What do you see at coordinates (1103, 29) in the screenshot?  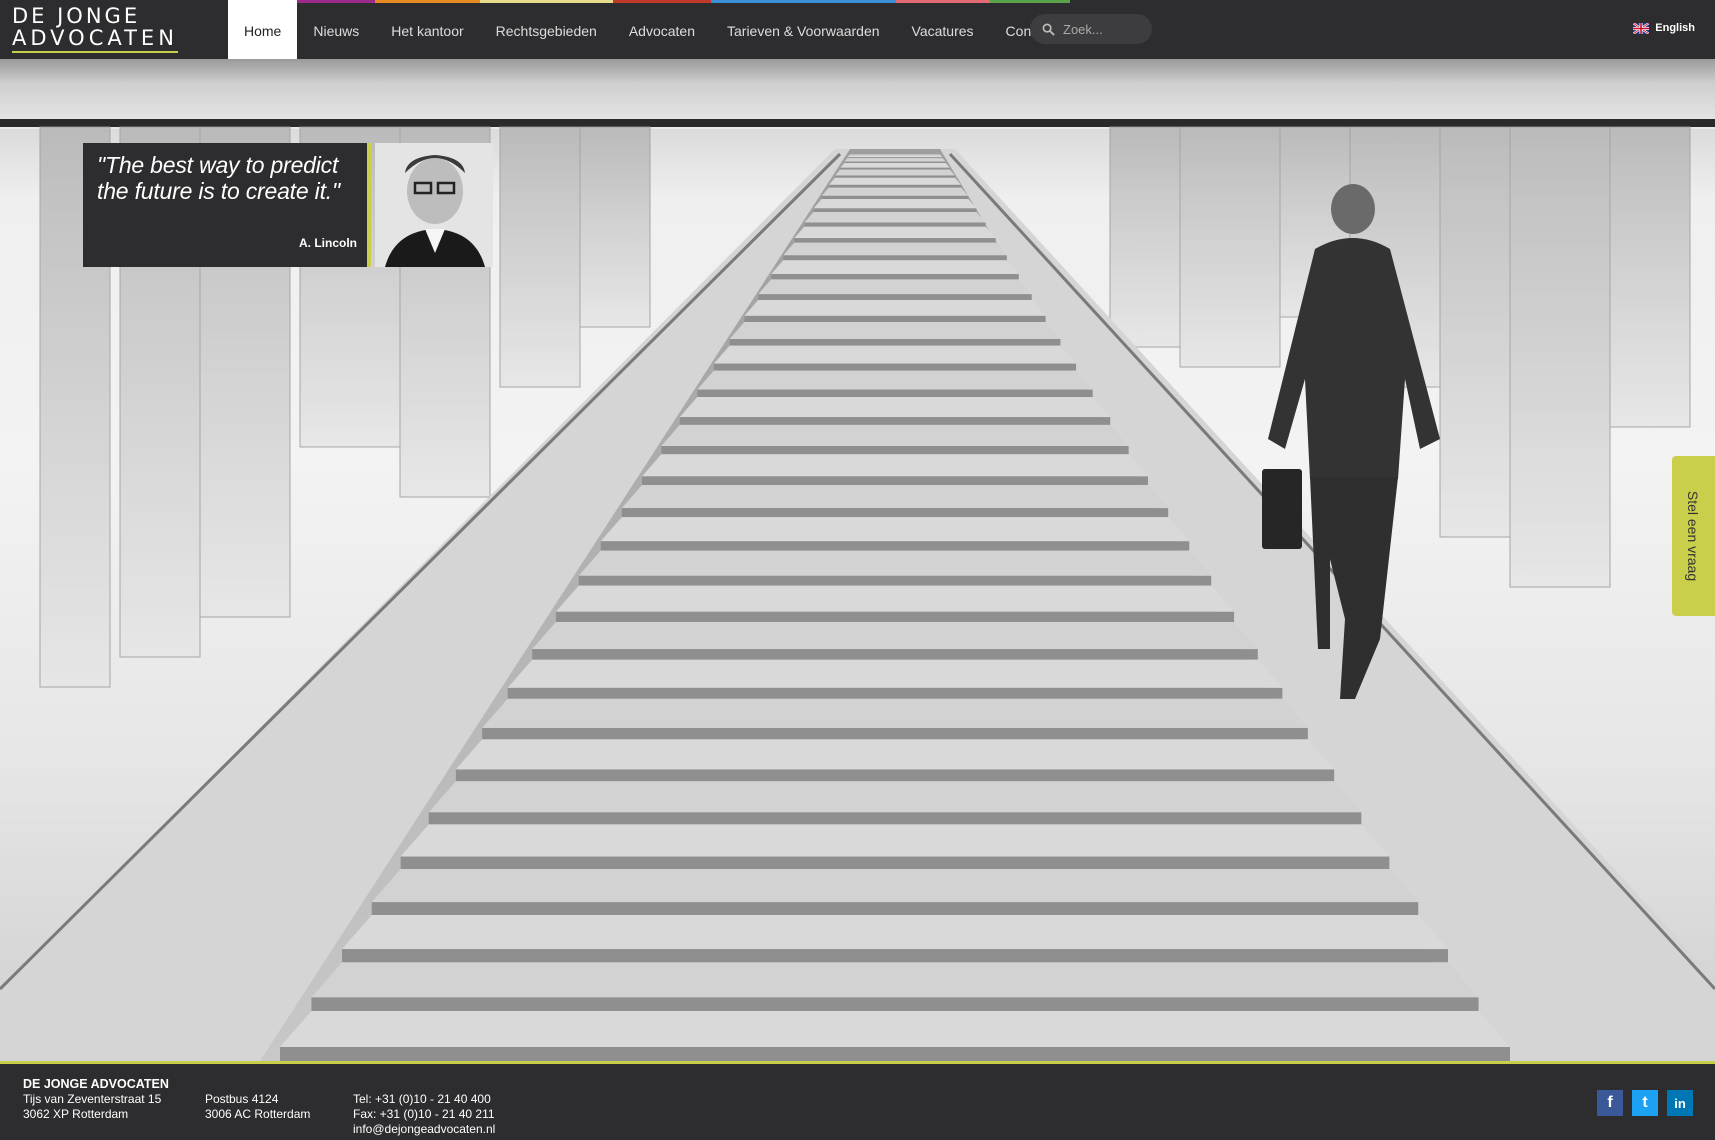 I see `search-input` at bounding box center [1103, 29].